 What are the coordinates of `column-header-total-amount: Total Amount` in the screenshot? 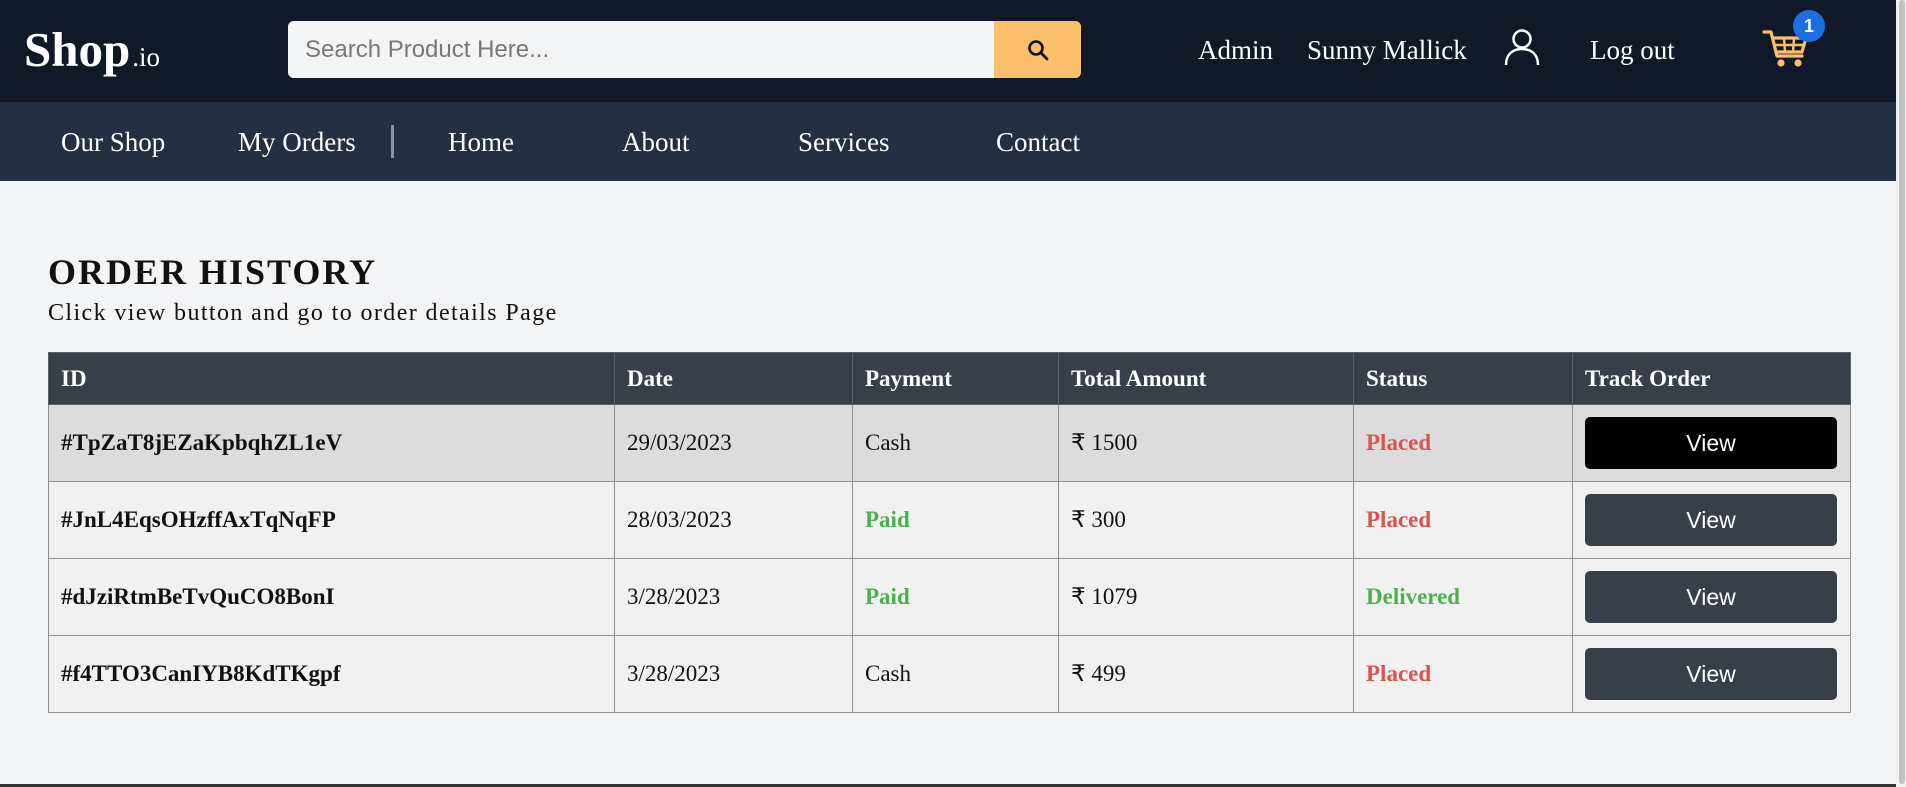 It's located at (1206, 378).